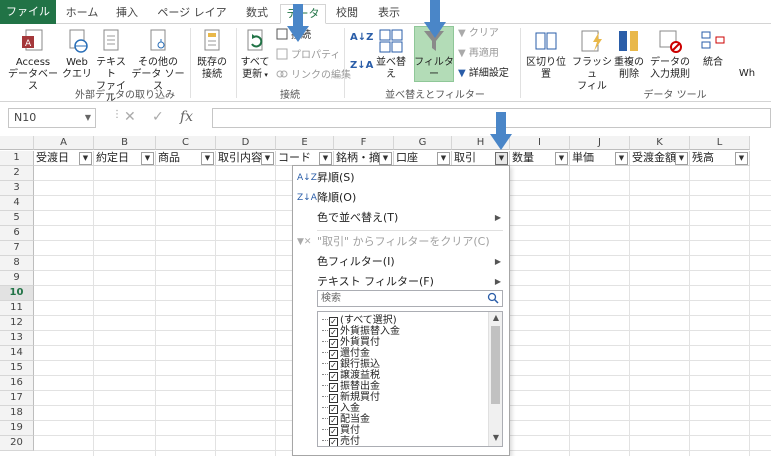  I want to click on column-header: D, so click(246, 143).